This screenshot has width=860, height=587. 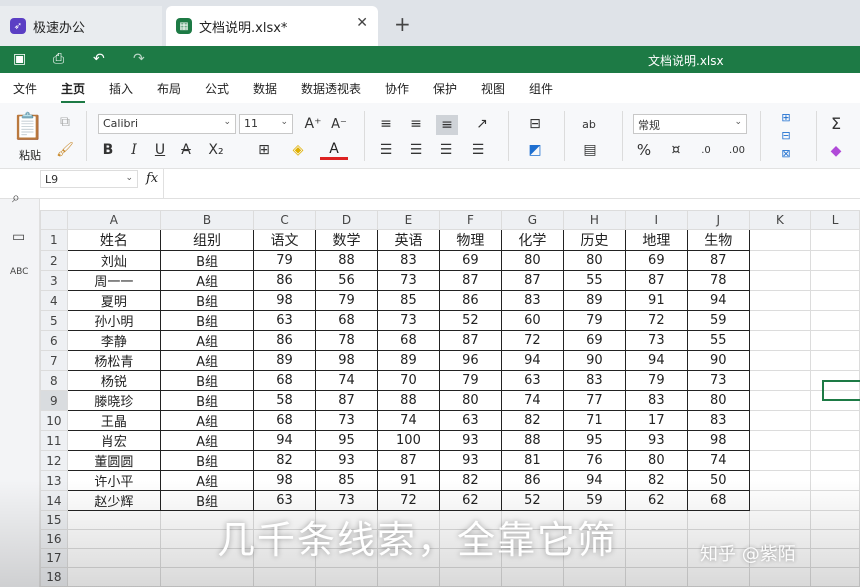 I want to click on active-cell-selection, so click(x=841, y=390).